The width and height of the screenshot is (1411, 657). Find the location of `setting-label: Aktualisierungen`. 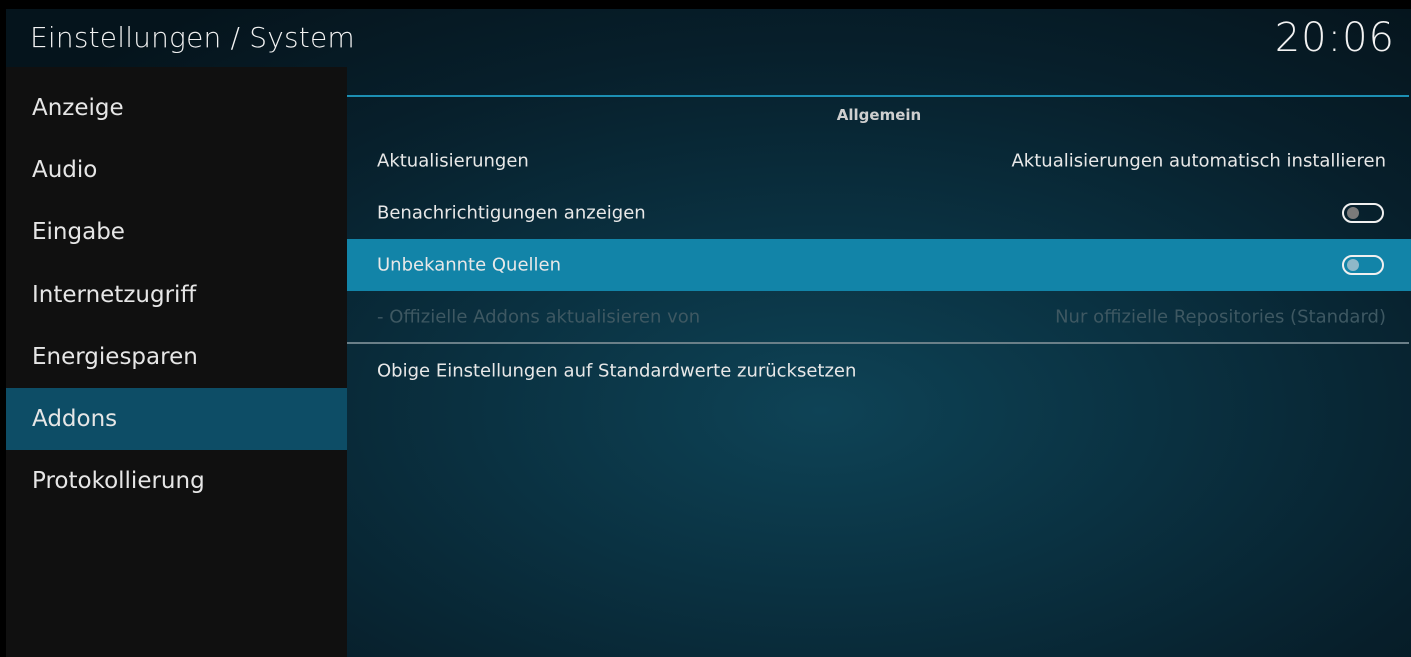

setting-label: Aktualisierungen is located at coordinates (453, 161).